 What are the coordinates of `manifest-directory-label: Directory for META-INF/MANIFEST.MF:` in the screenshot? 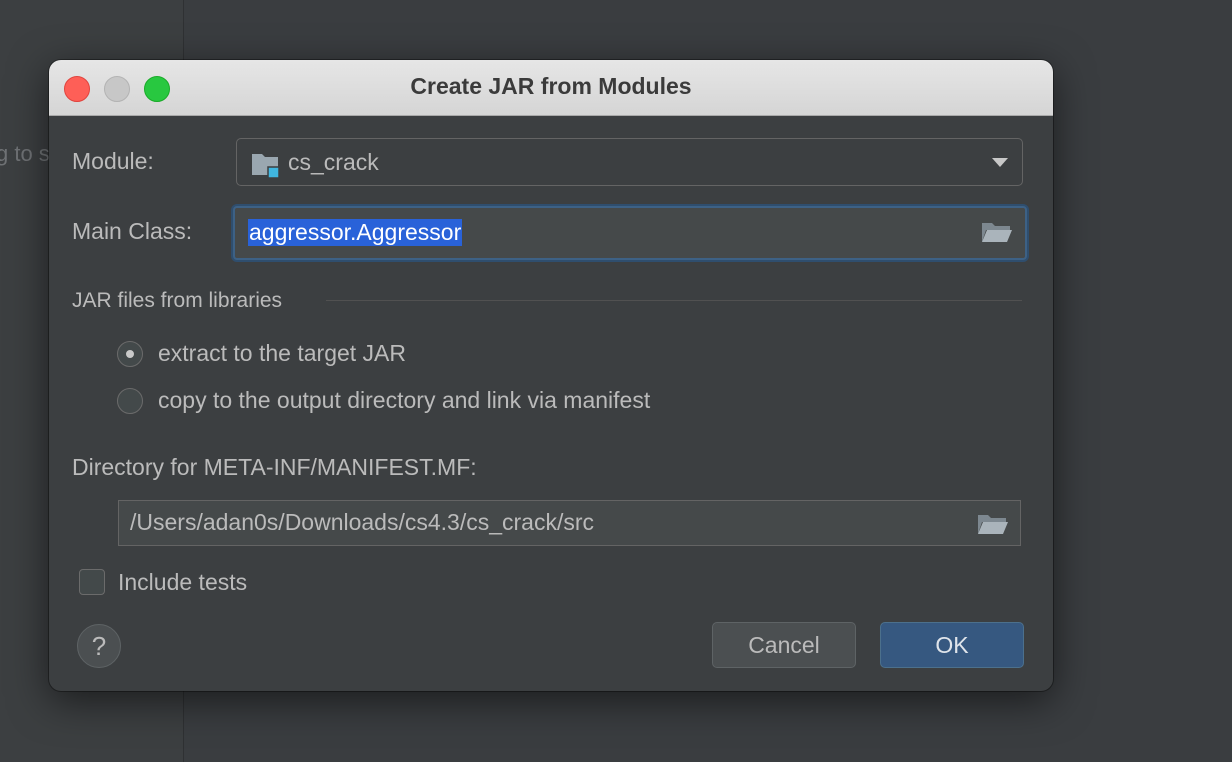 It's located at (274, 467).